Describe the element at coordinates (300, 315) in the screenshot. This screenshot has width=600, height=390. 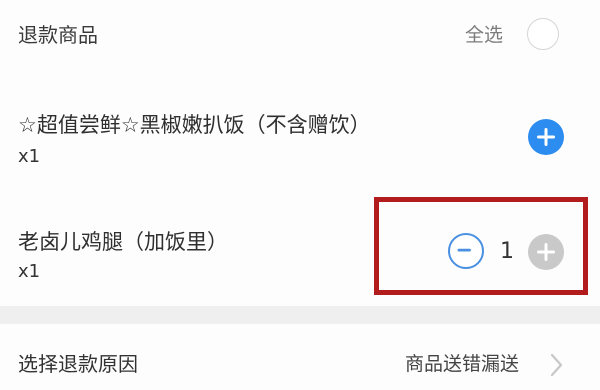
I see `section-divider` at that location.